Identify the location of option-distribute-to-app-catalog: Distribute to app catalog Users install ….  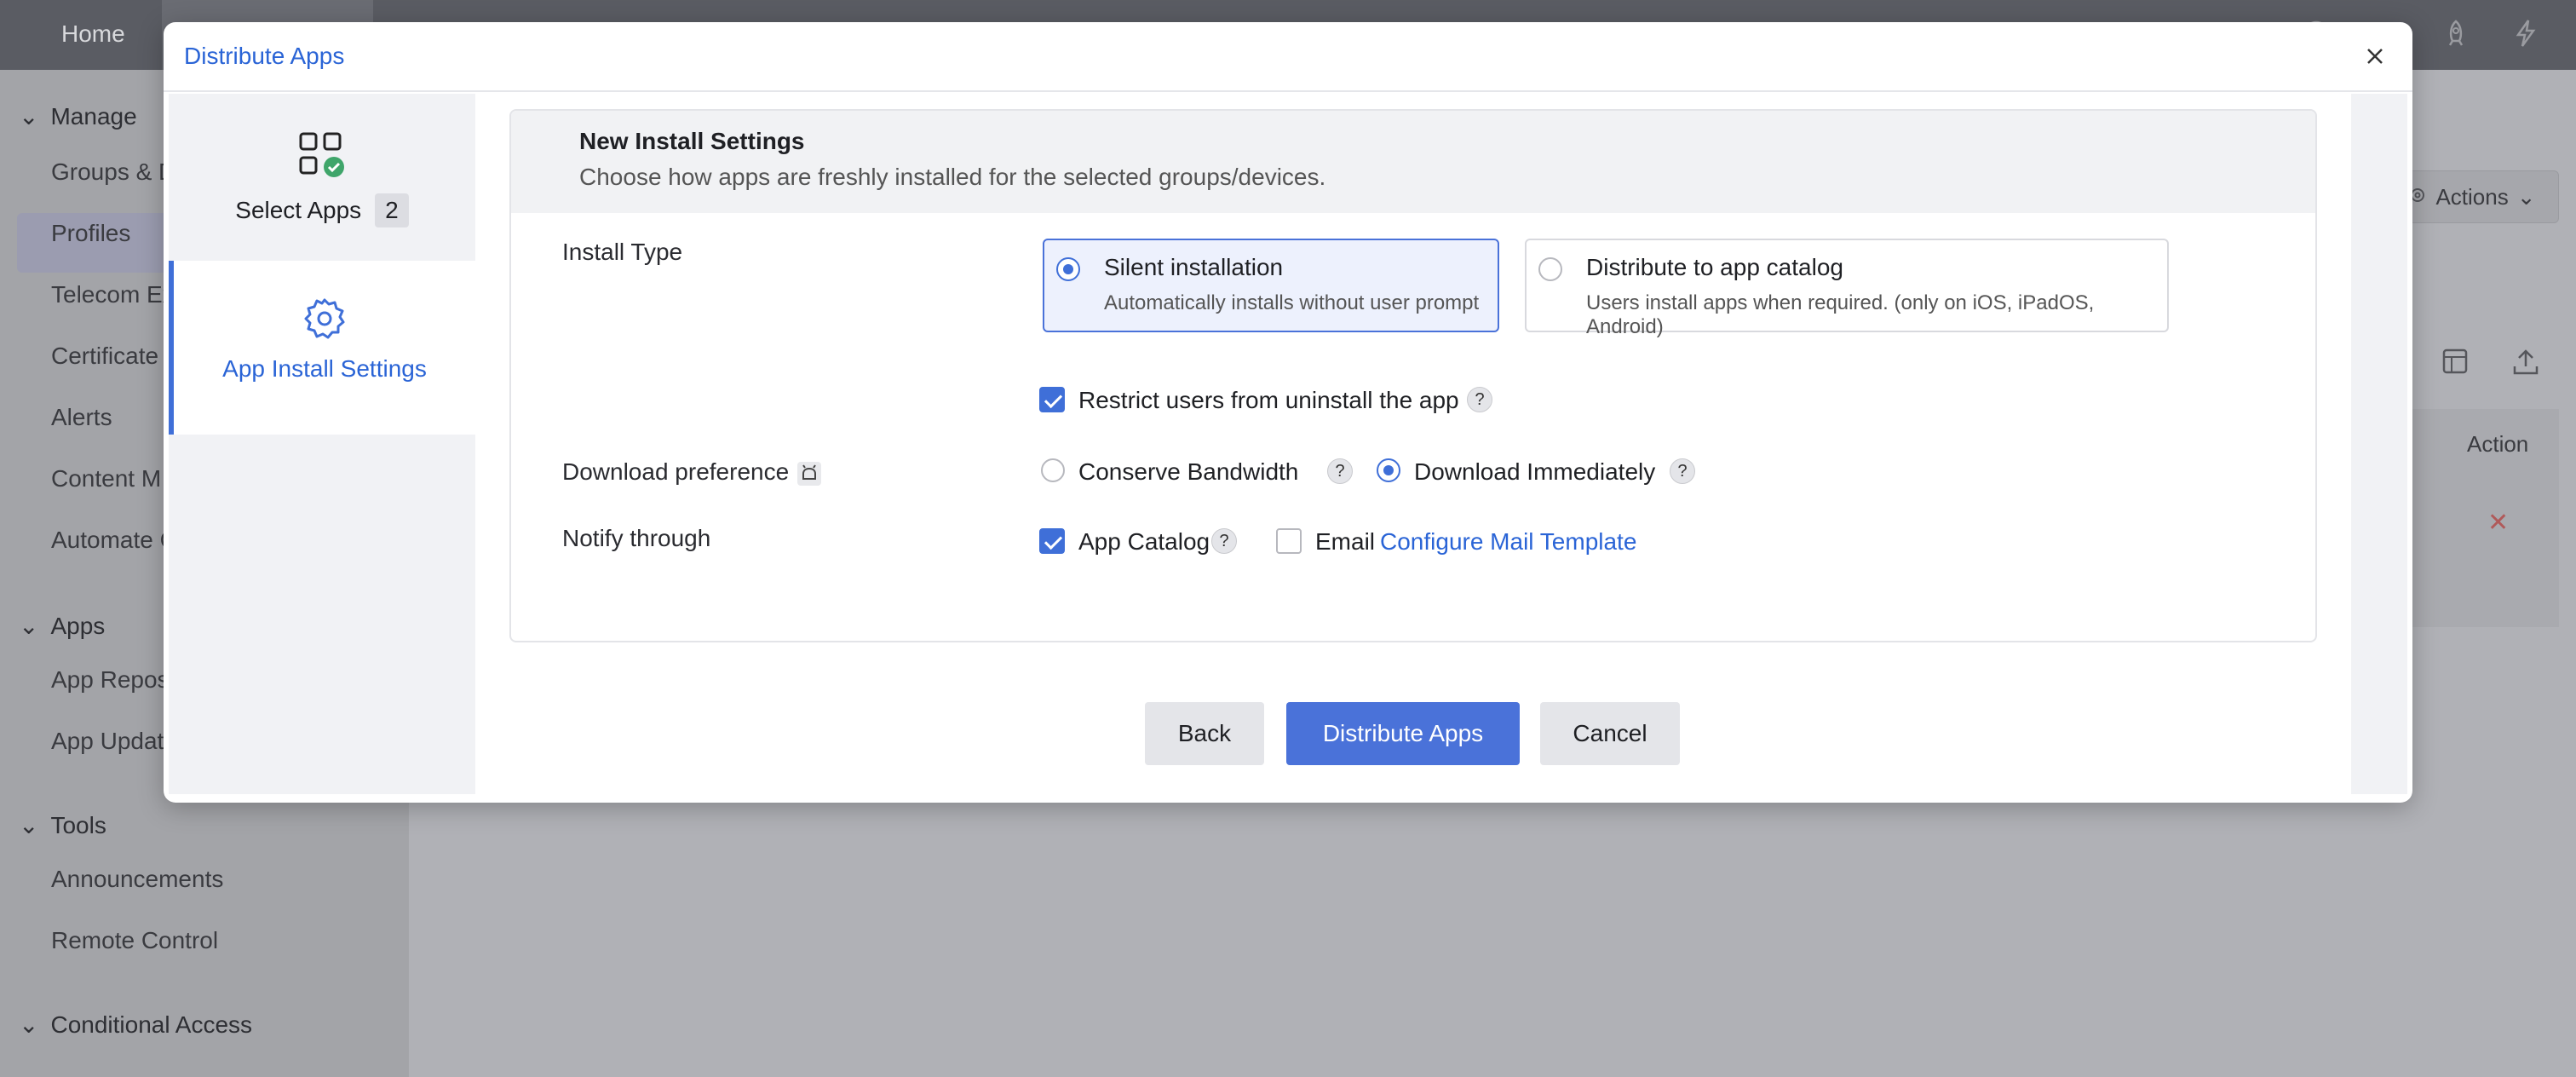
(1847, 288).